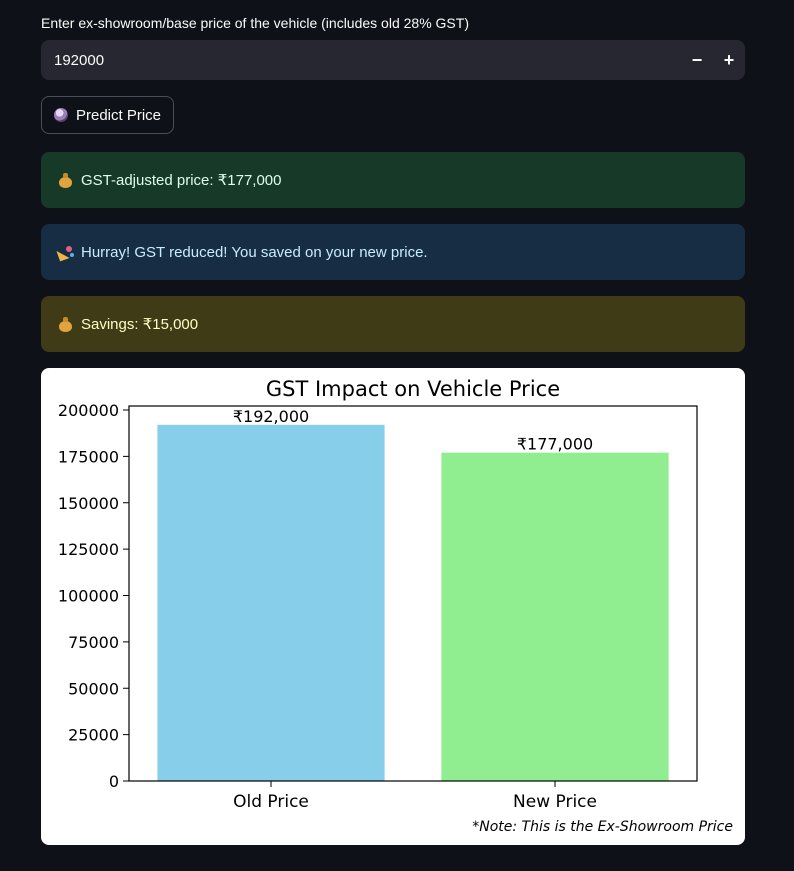 The height and width of the screenshot is (871, 794). I want to click on y-tick-label: 150000, so click(88, 503).